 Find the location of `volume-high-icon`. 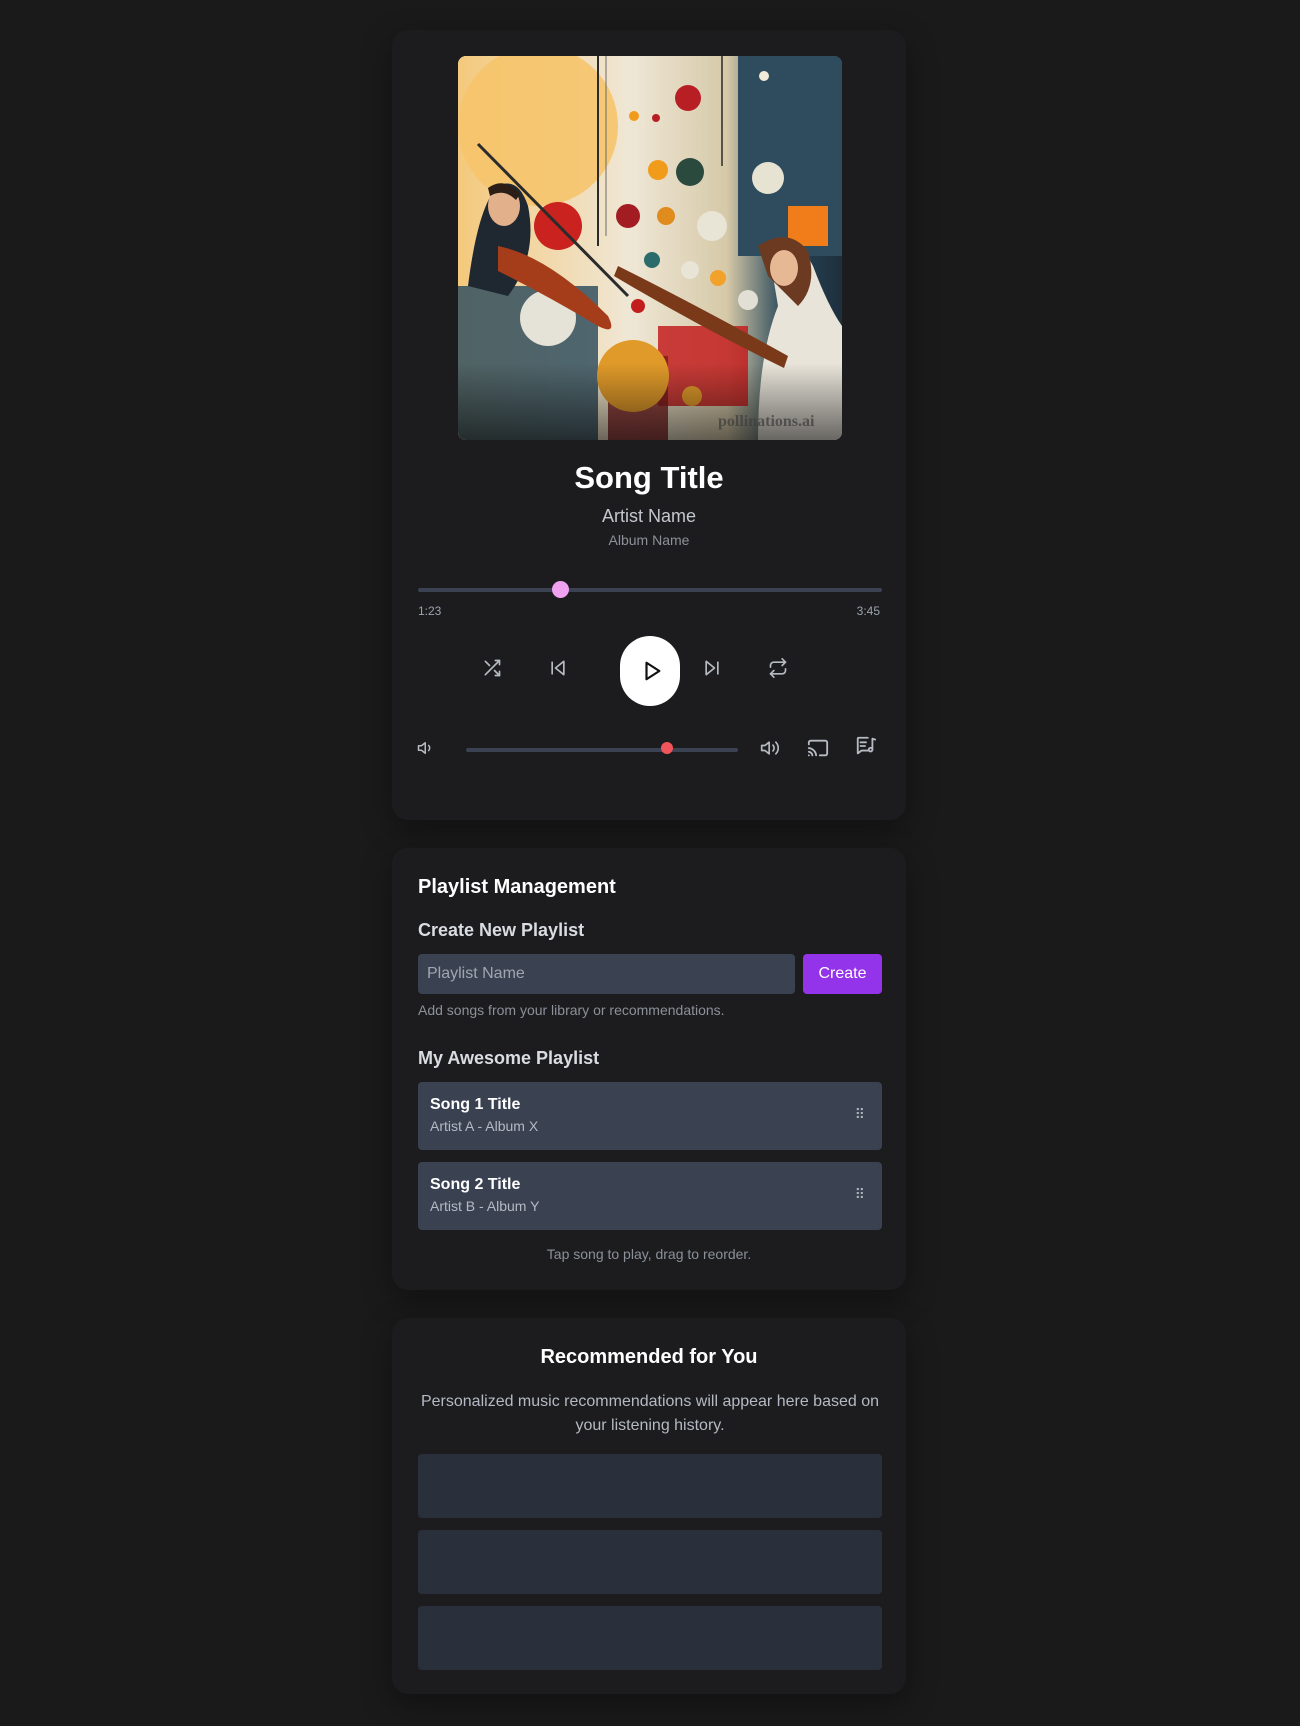

volume-high-icon is located at coordinates (770, 748).